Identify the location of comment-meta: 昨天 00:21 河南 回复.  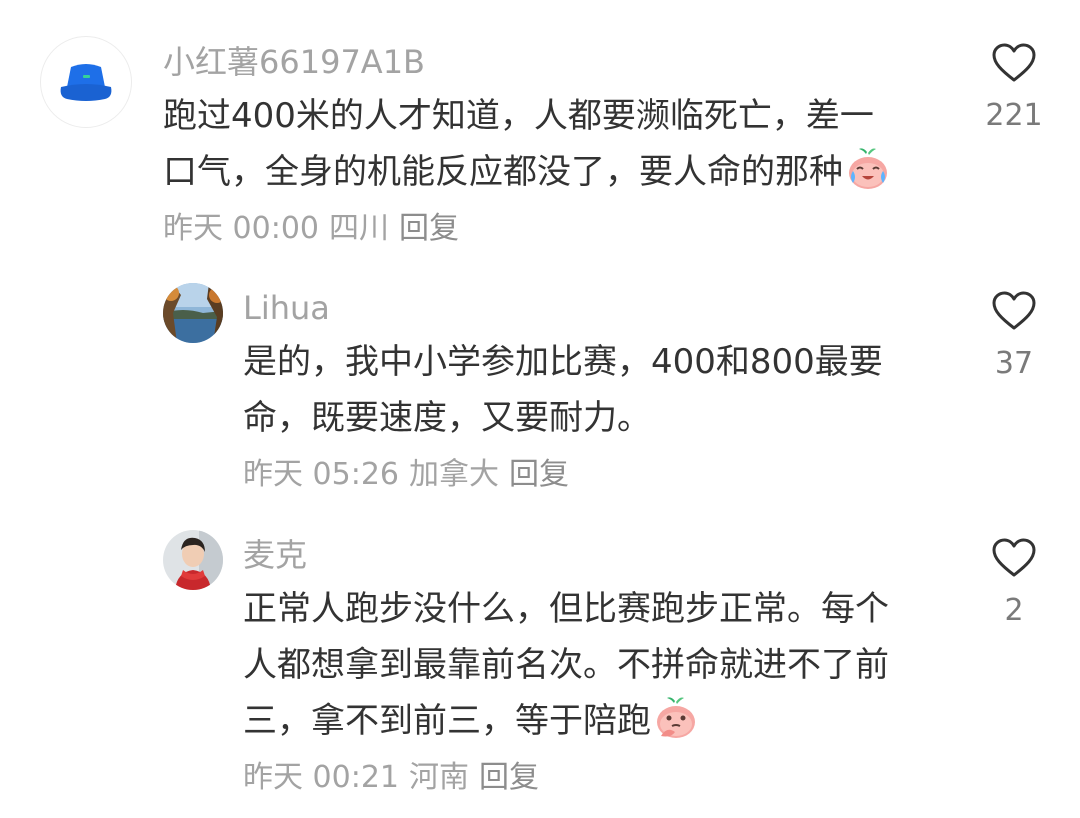
(391, 778).